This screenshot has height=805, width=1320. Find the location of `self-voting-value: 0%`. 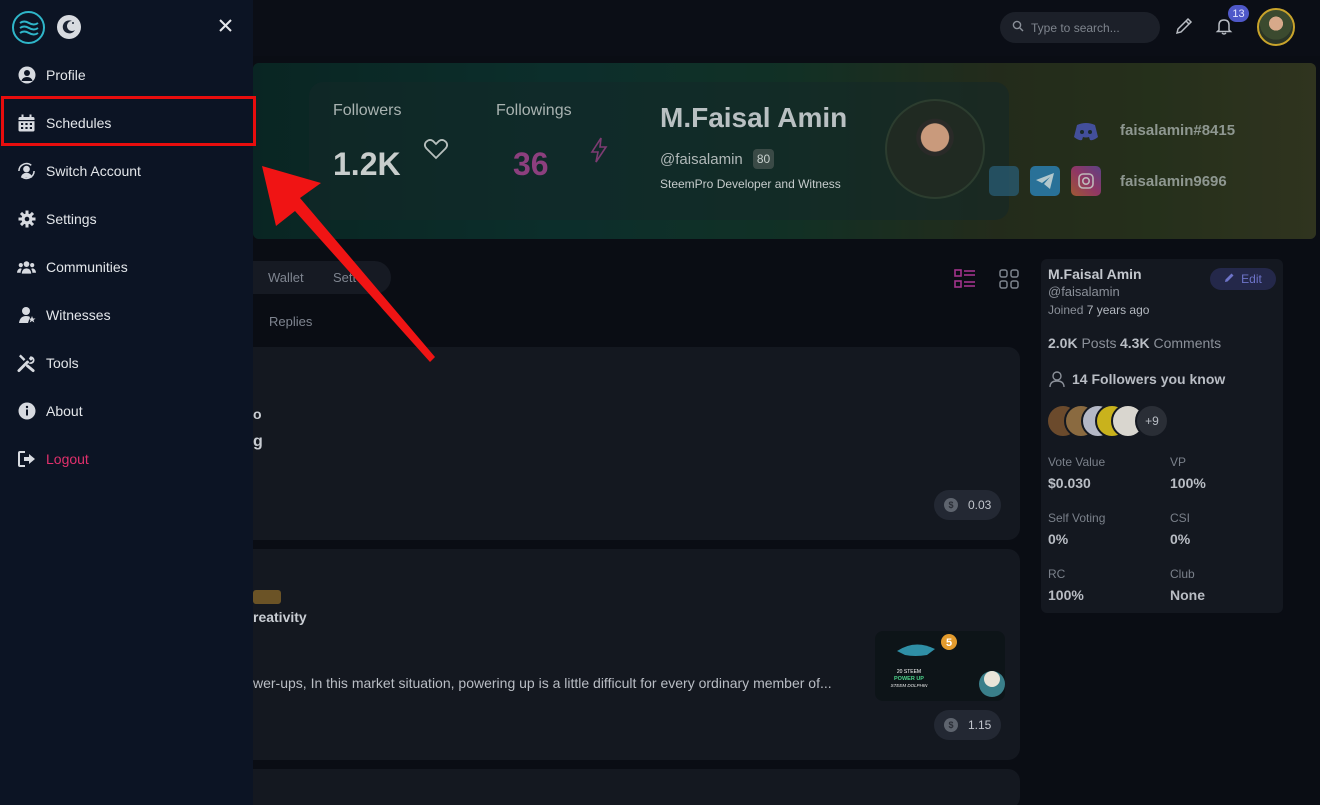

self-voting-value: 0% is located at coordinates (1058, 539).